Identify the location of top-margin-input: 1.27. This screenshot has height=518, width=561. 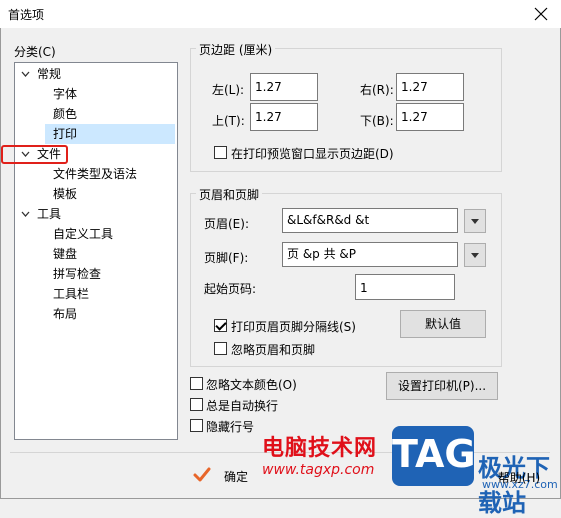
(284, 117).